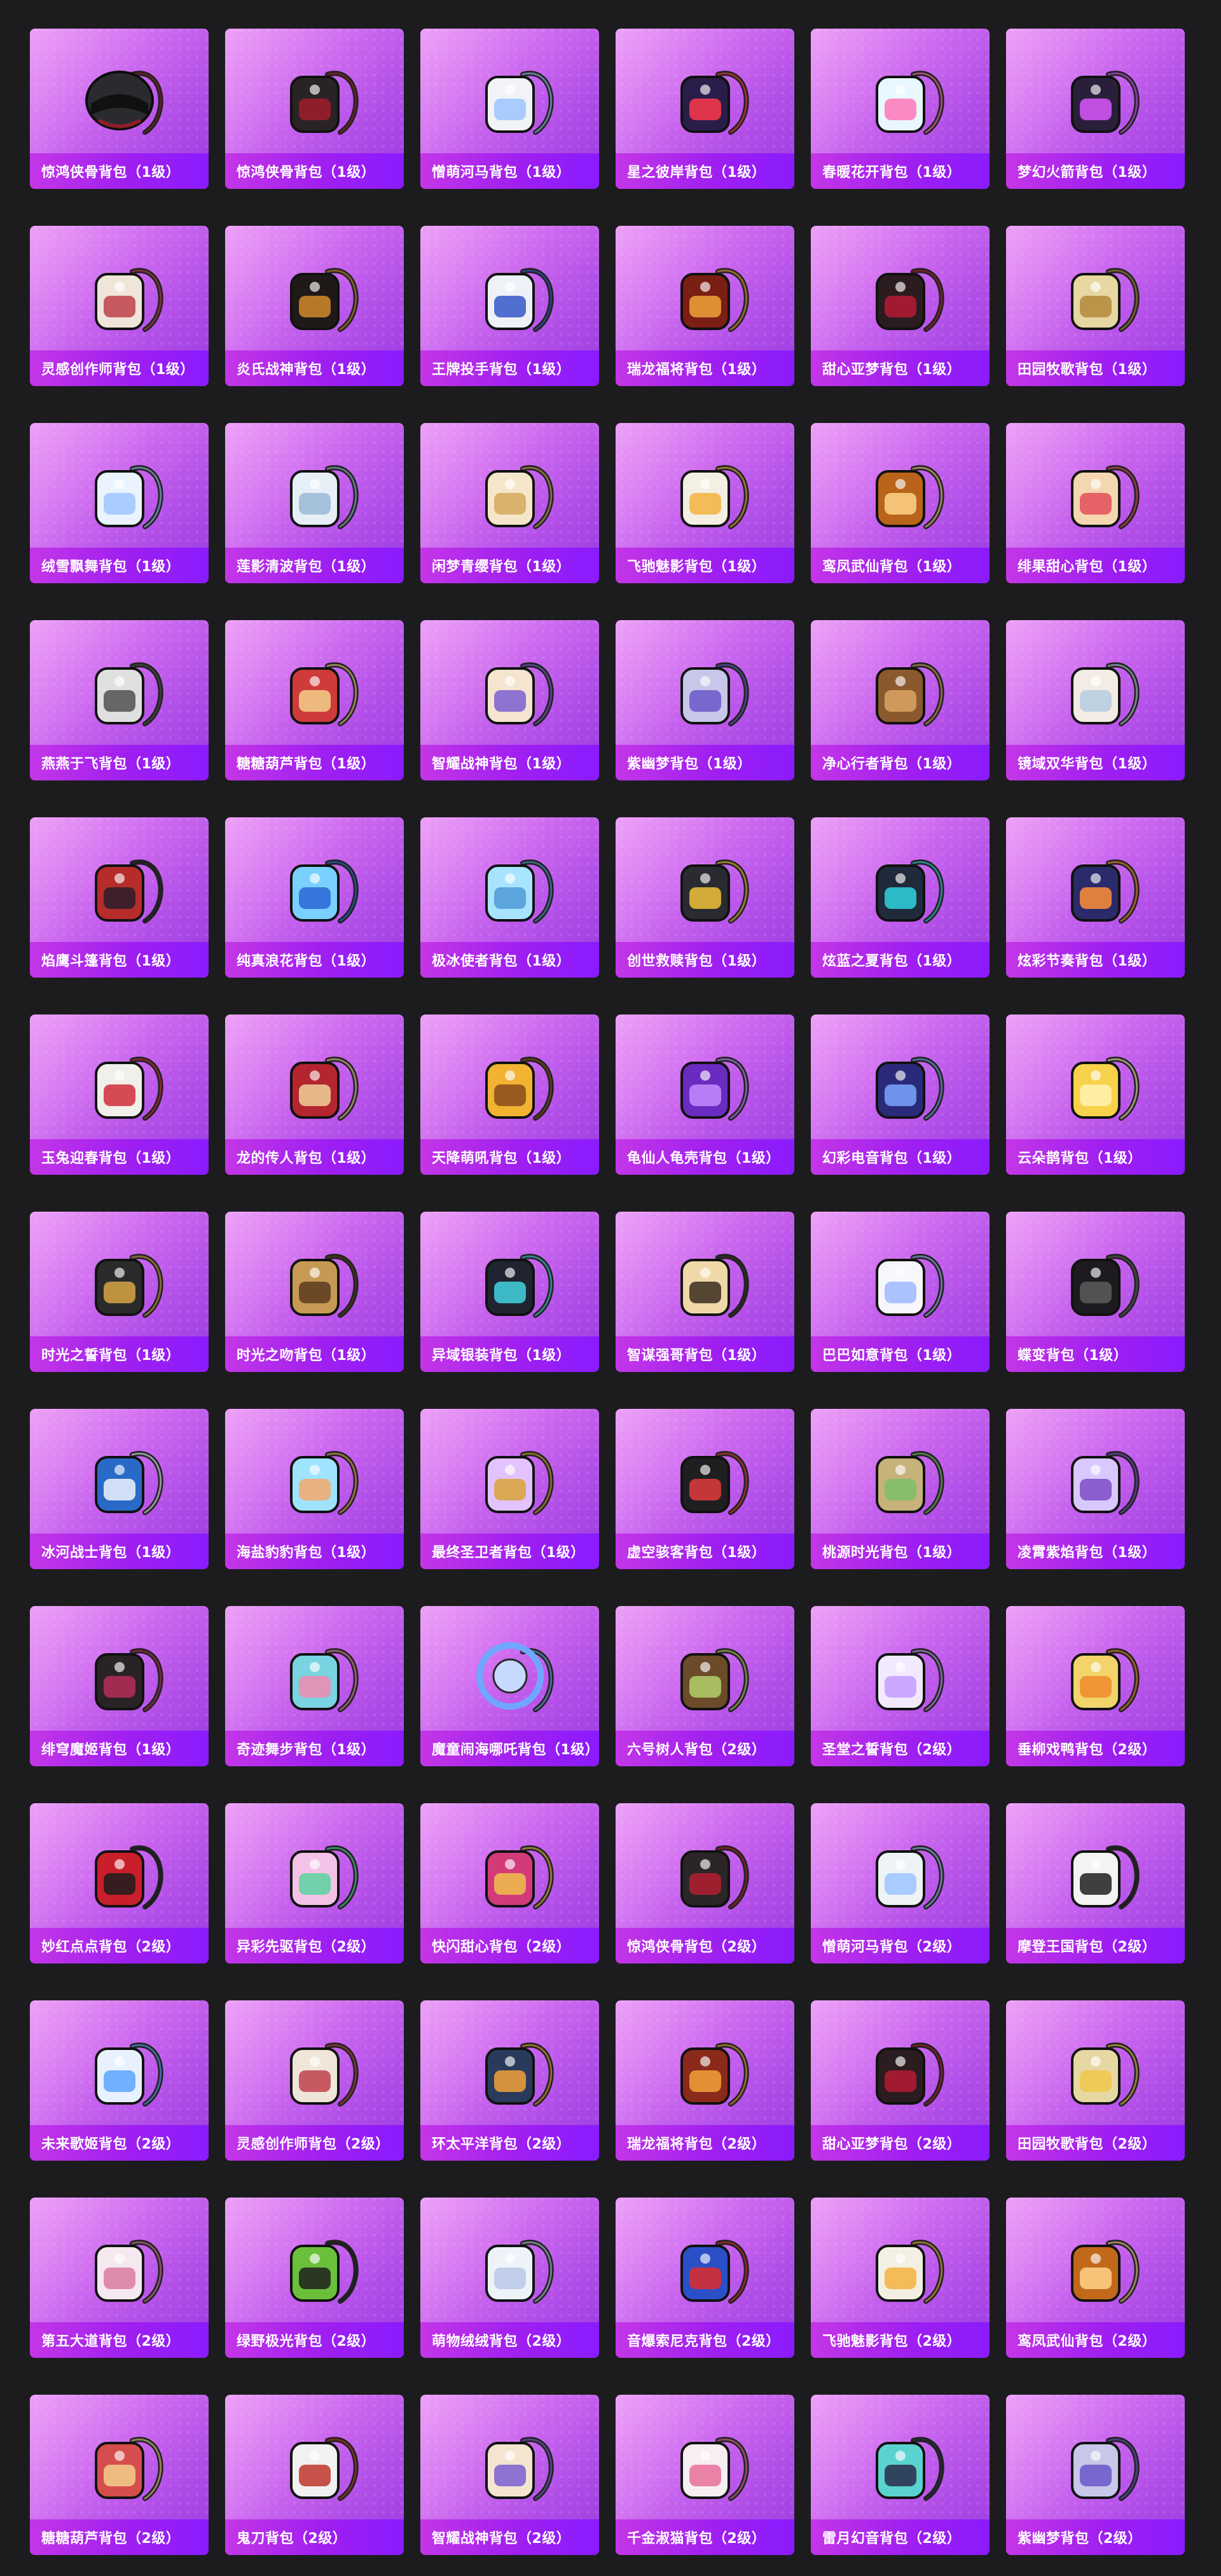 This screenshot has height=2576, width=1221. I want to click on backpack-label-ribbon: 最终圣卫者背包（1级）, so click(509, 1551).